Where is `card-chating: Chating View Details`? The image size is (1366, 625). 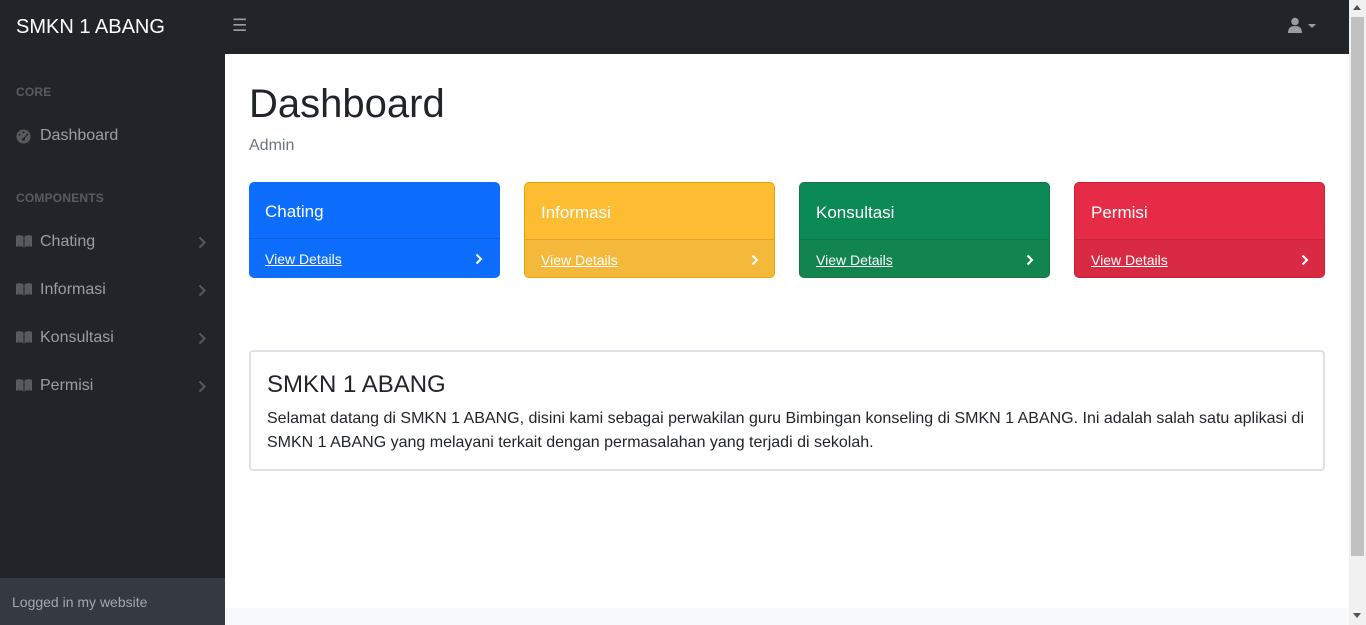
card-chating: Chating View Details is located at coordinates (374, 230).